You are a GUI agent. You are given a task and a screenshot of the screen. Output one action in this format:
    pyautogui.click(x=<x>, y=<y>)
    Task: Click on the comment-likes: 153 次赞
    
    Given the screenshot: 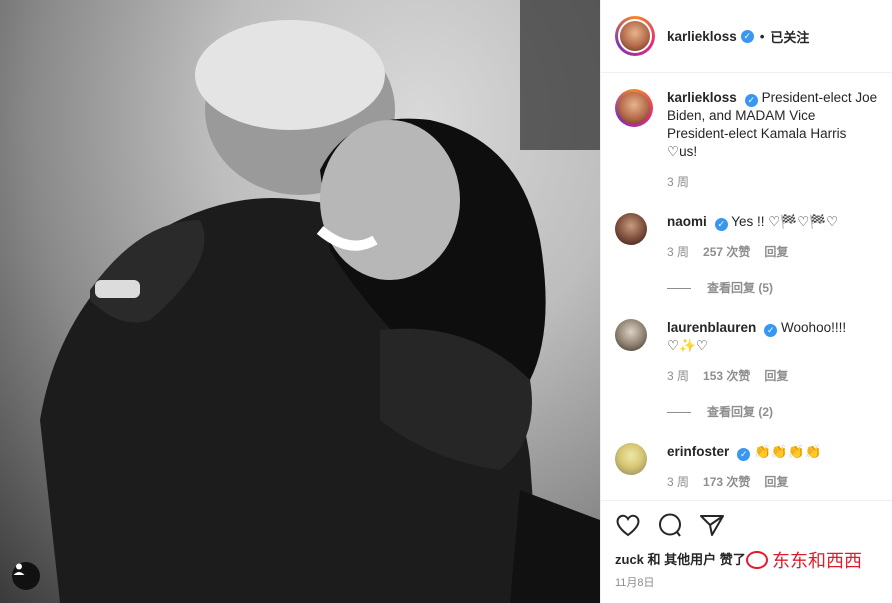 What is the action you would take?
    pyautogui.click(x=726, y=376)
    